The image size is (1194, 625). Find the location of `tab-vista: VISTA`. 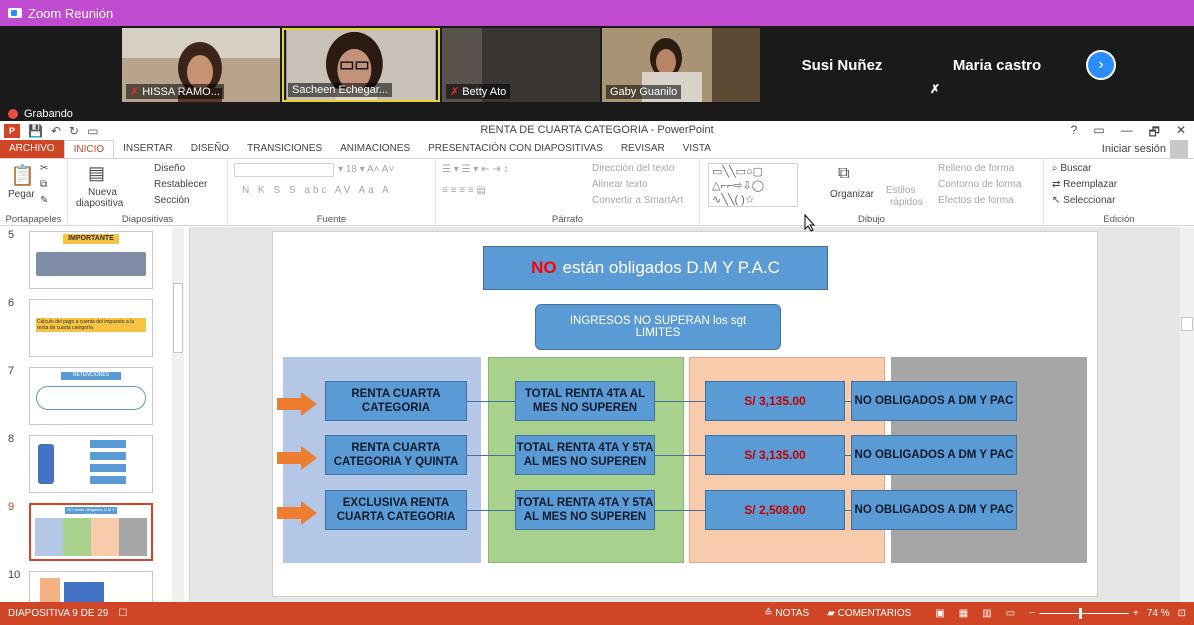

tab-vista: VISTA is located at coordinates (697, 149).